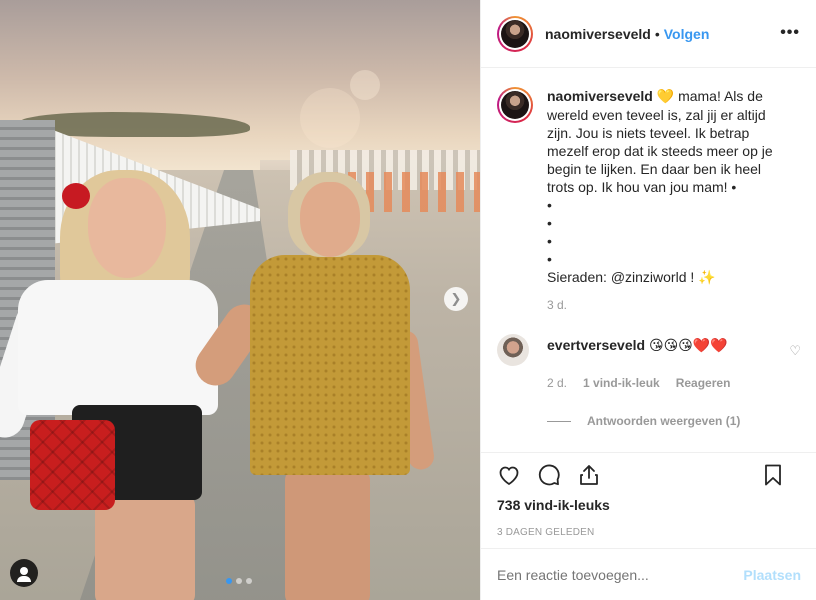 This screenshot has height=600, width=816. Describe the element at coordinates (649, 505) in the screenshot. I see `likes-count: 738 vind-ik-leuks` at that location.